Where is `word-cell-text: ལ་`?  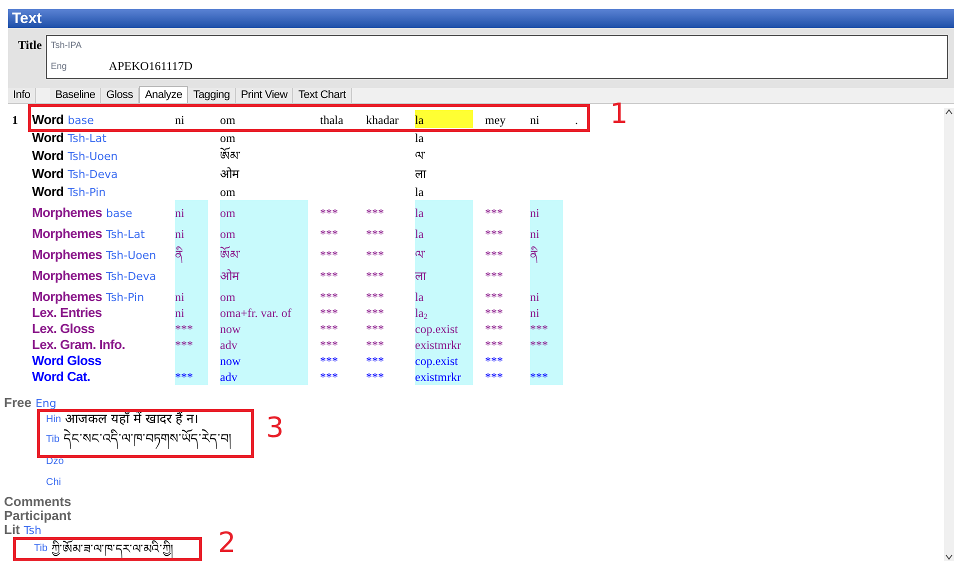
word-cell-text: ལ་ is located at coordinates (421, 156).